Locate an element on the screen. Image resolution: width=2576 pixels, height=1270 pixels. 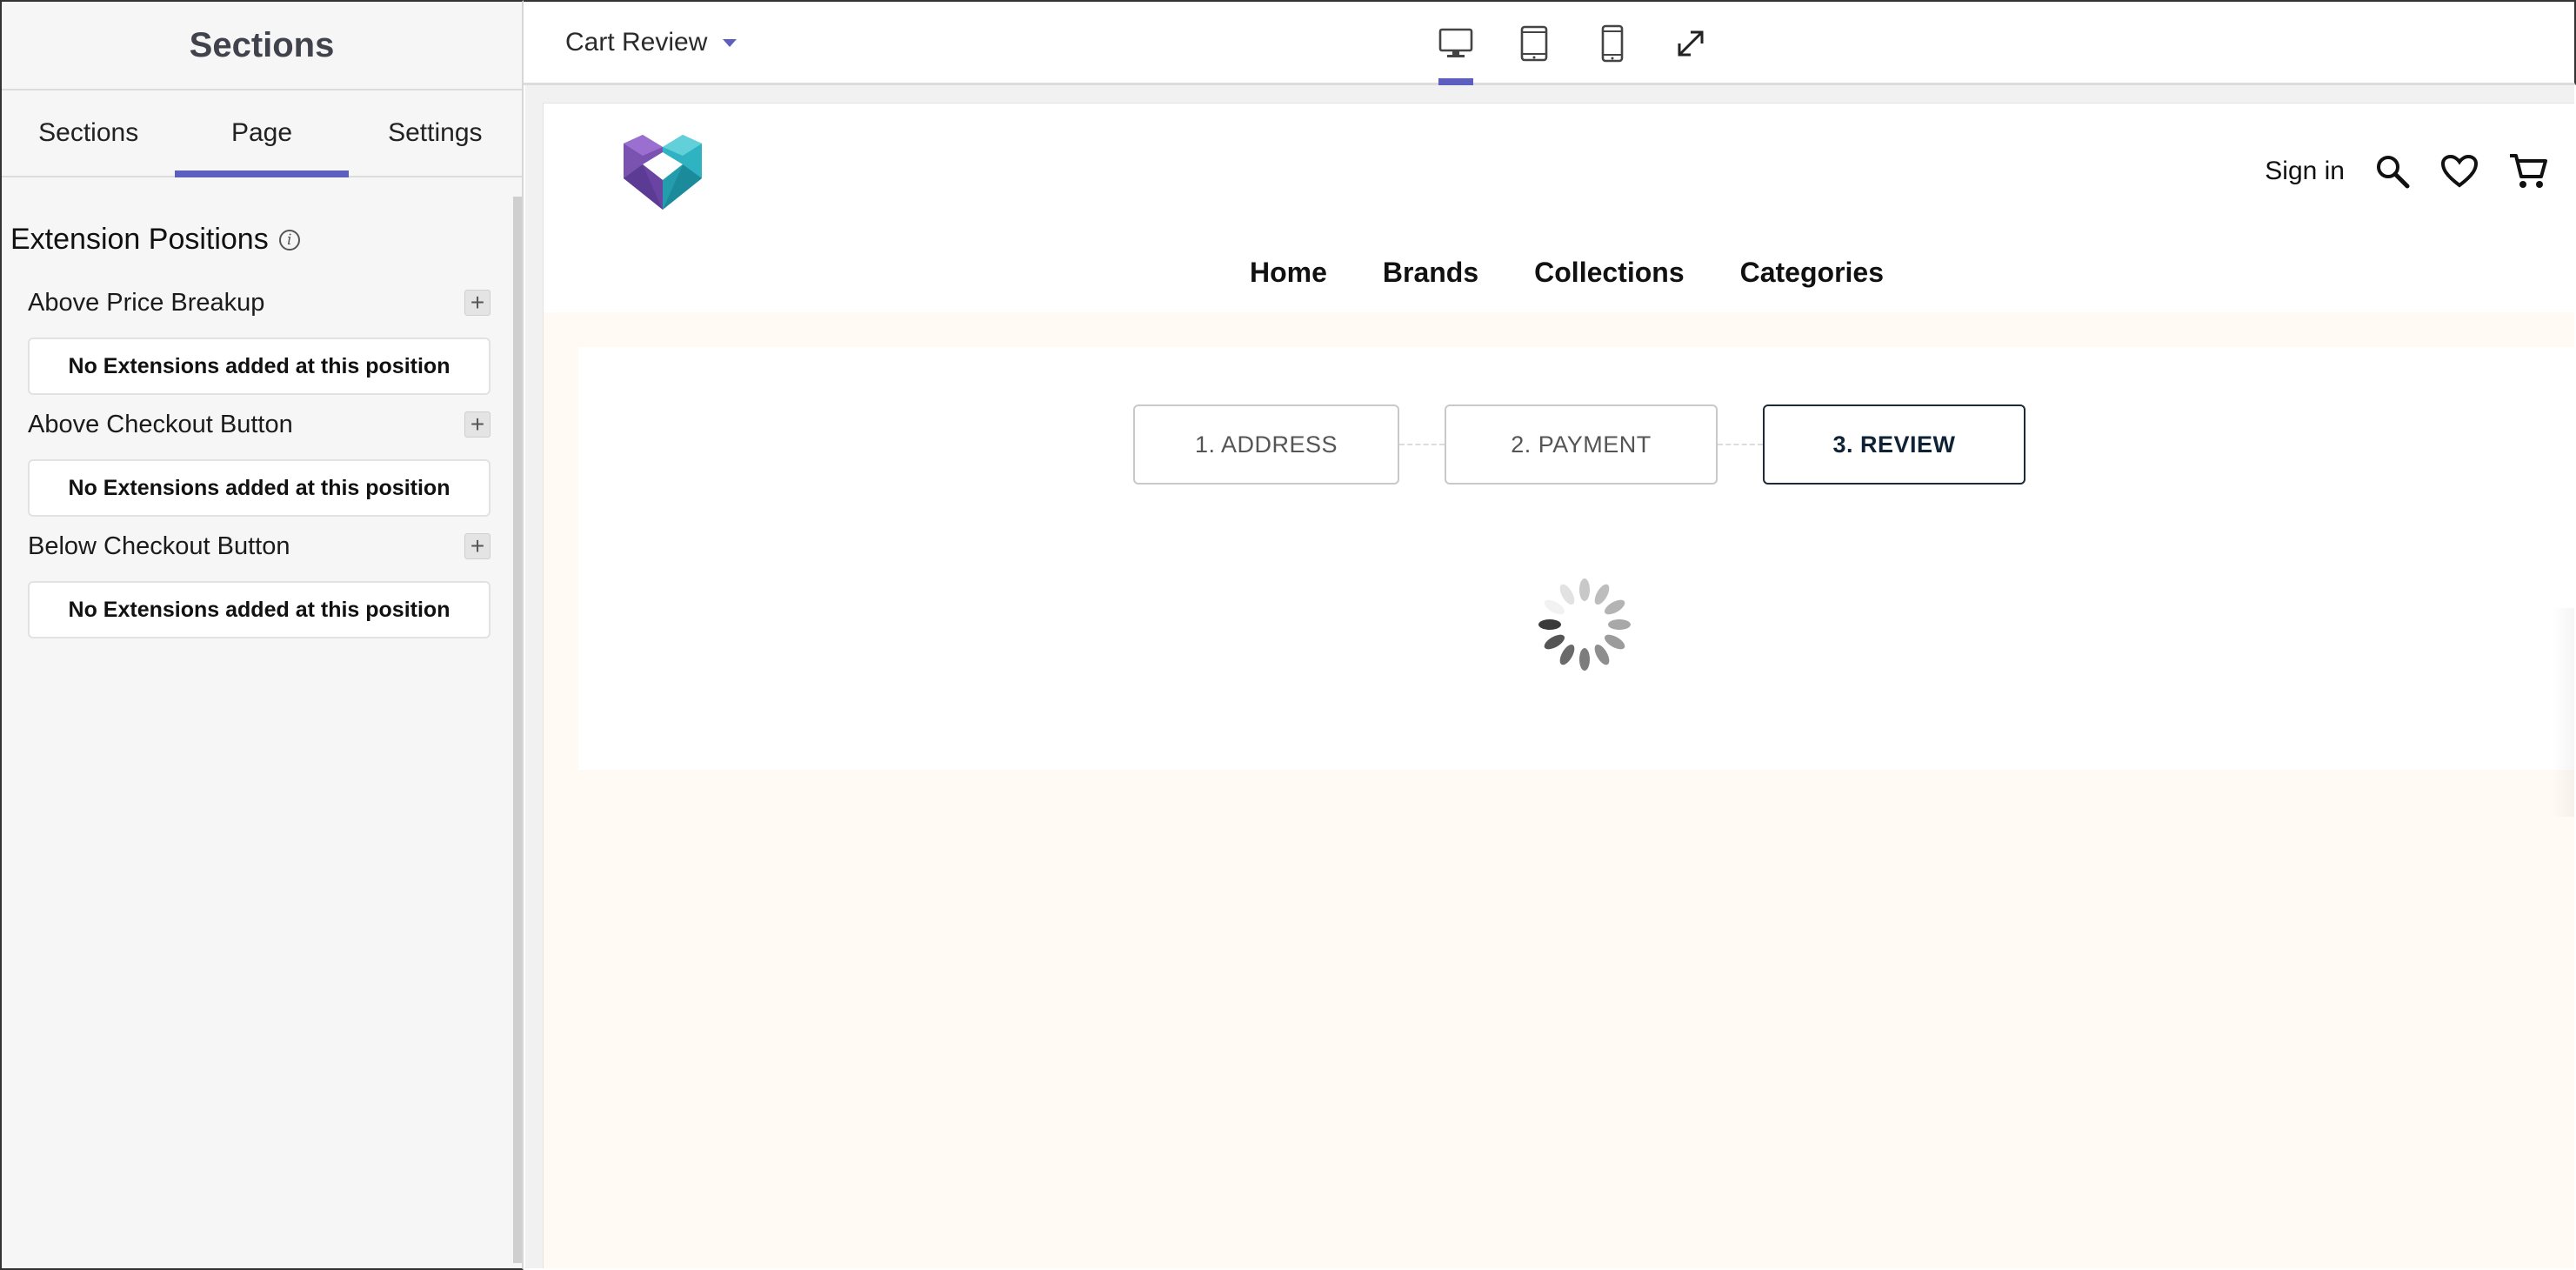
fullscreen-button is located at coordinates (1690, 43).